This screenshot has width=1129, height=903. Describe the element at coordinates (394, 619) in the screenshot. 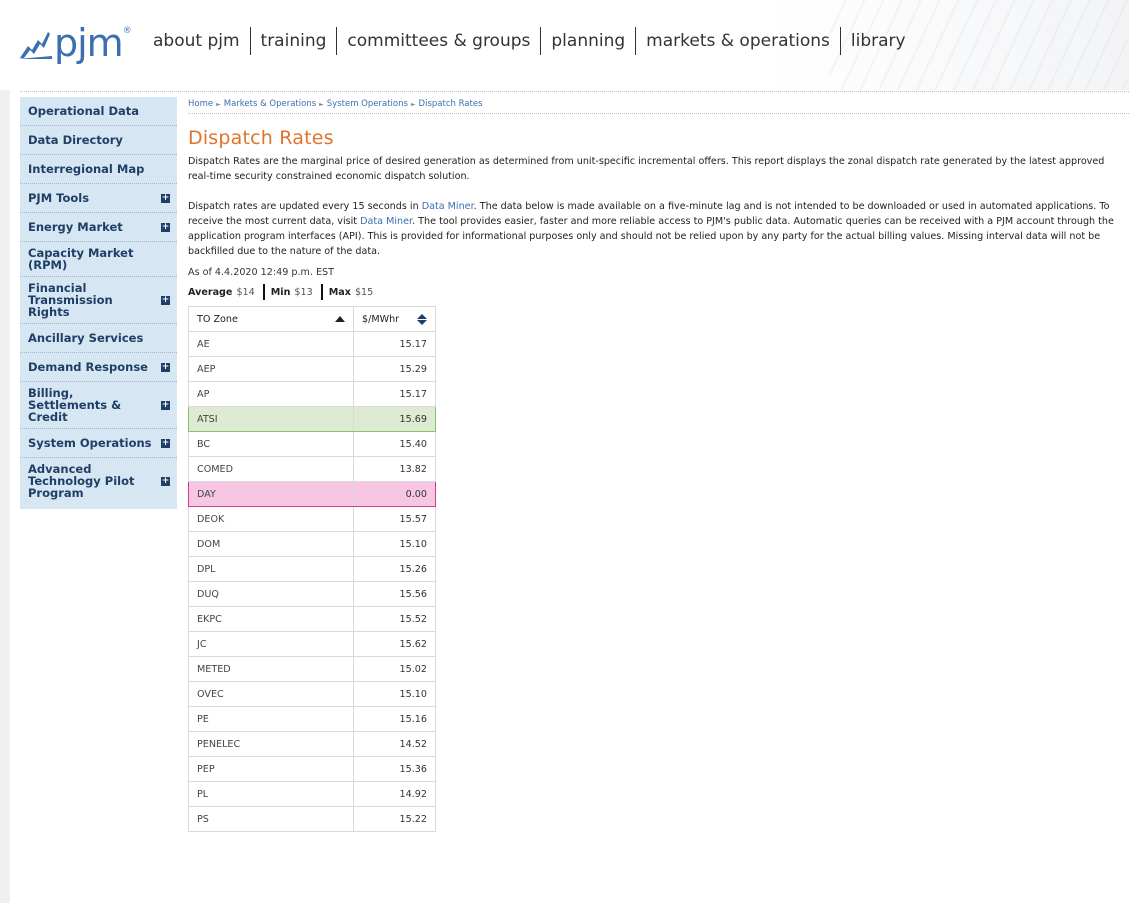

I see `rate-cell: 15.52` at that location.